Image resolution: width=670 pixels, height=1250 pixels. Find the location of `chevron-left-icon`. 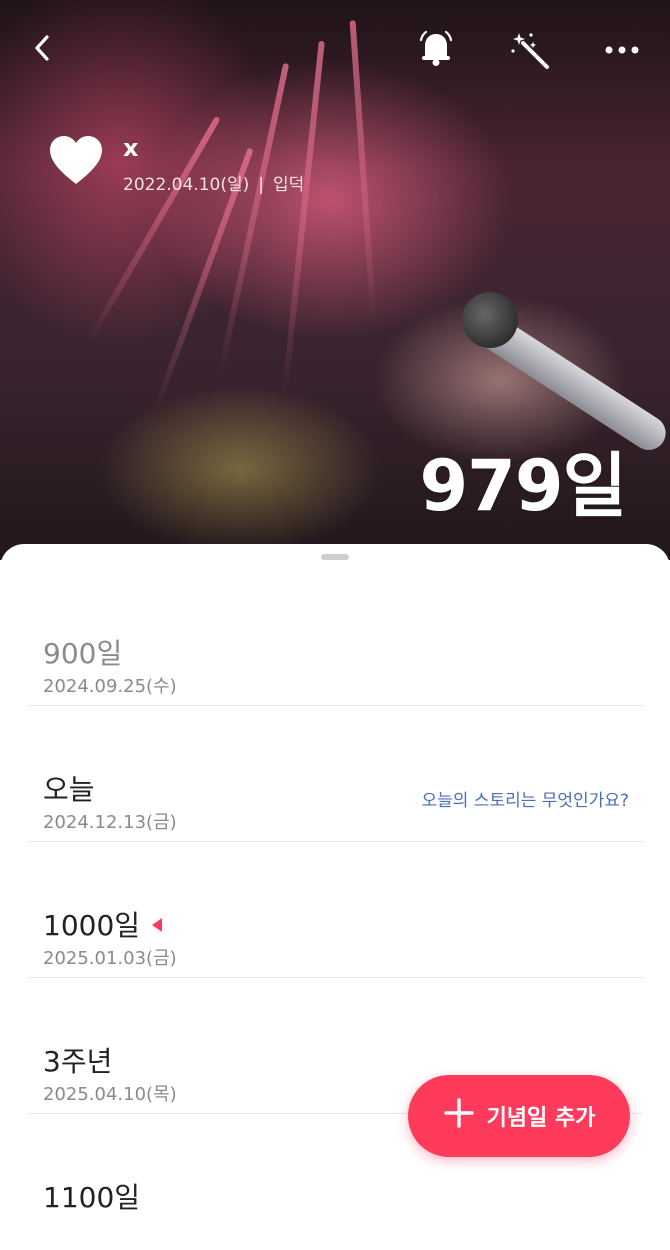

chevron-left-icon is located at coordinates (42, 48).